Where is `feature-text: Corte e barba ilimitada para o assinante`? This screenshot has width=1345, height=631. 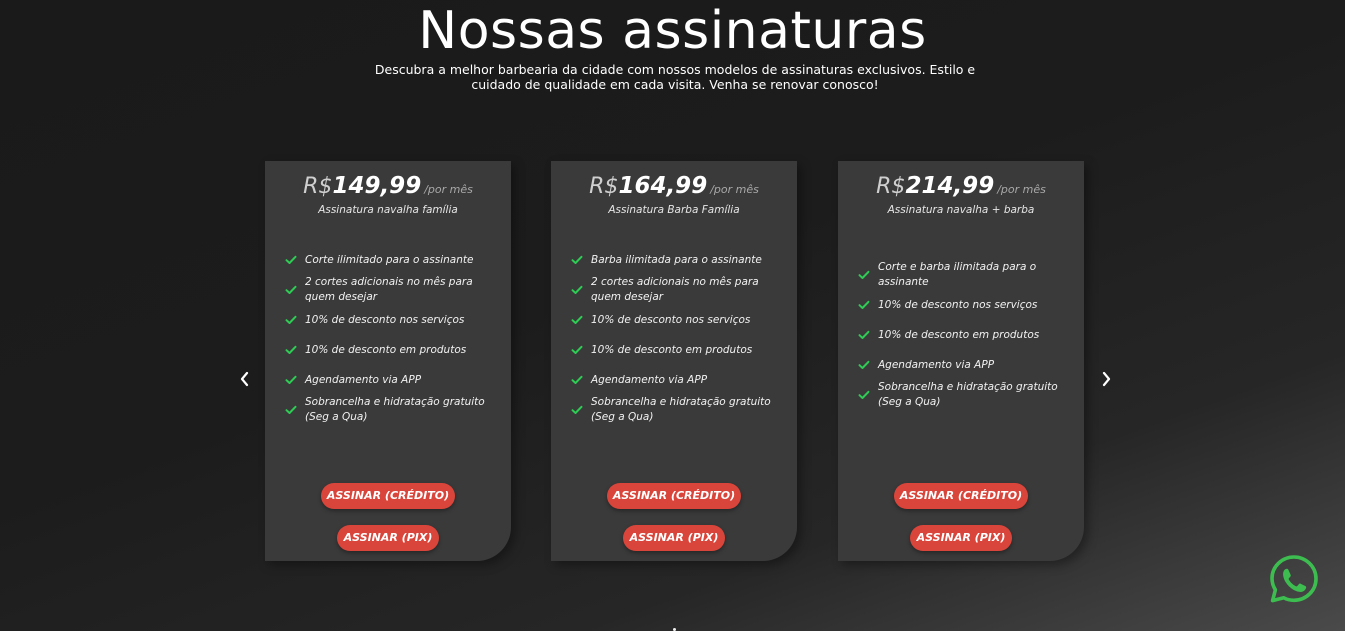
feature-text: Corte e barba ilimitada para o assinante is located at coordinates (957, 274).